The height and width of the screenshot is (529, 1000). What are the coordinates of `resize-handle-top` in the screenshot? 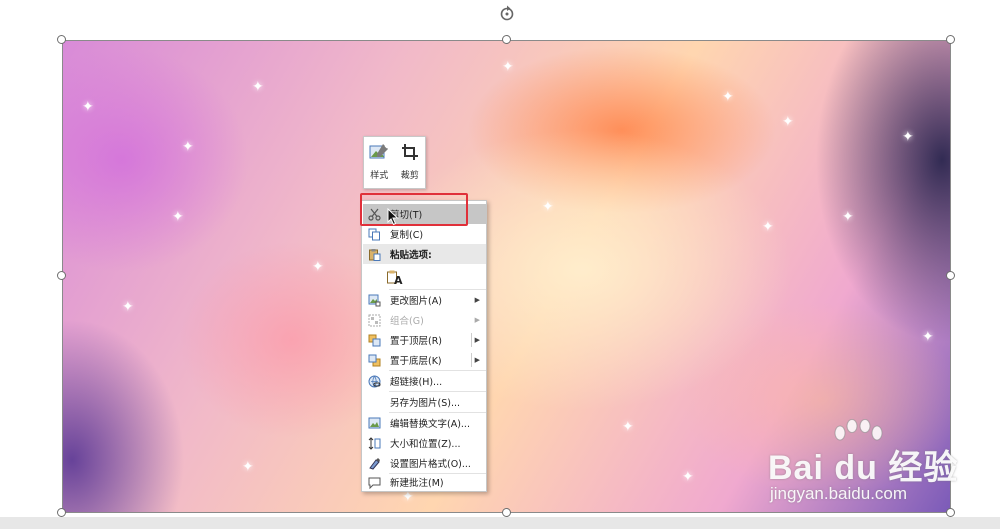 It's located at (506, 39).